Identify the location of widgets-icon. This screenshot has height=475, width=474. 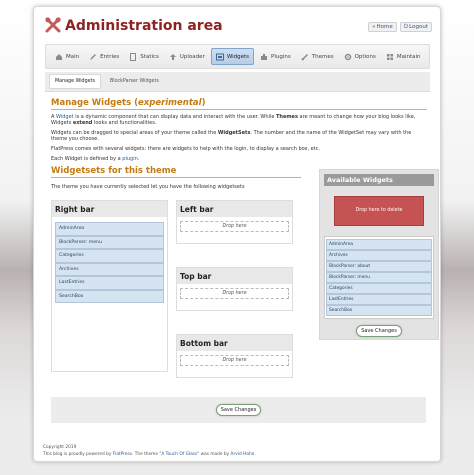
(219, 56).